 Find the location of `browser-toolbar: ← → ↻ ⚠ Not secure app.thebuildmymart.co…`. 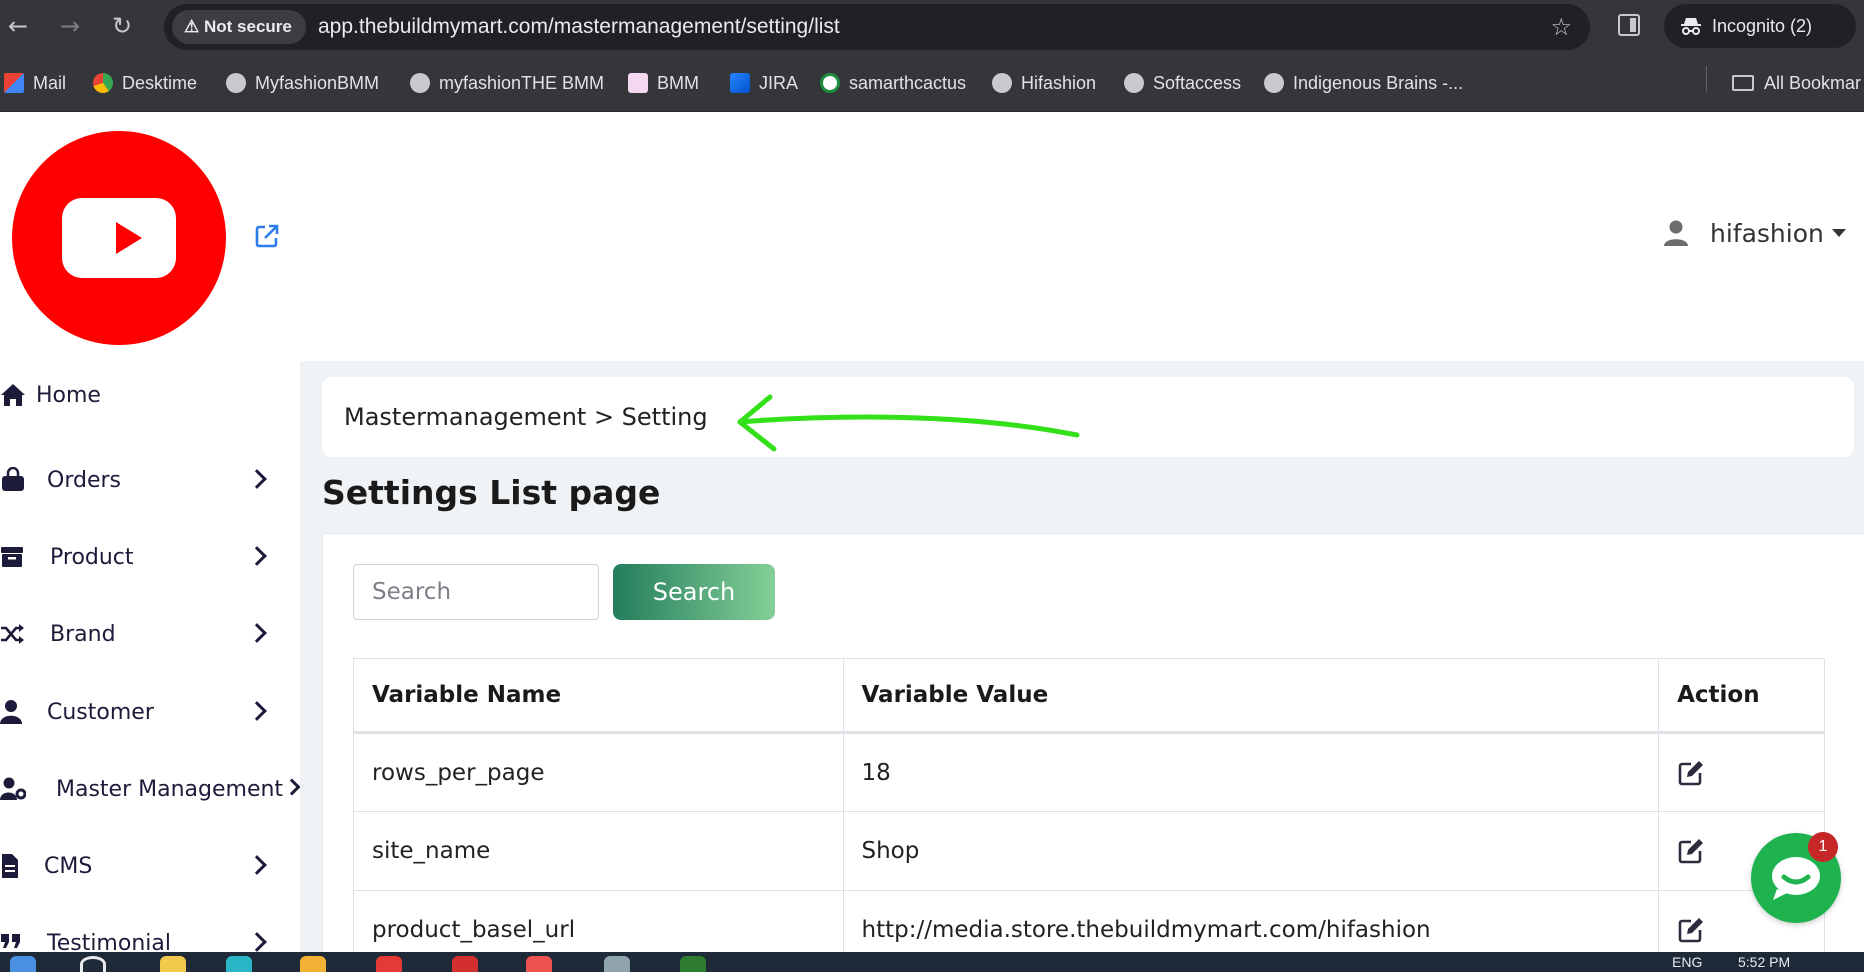

browser-toolbar: ← → ↻ ⚠ Not secure app.thebuildmymart.co… is located at coordinates (932, 26).